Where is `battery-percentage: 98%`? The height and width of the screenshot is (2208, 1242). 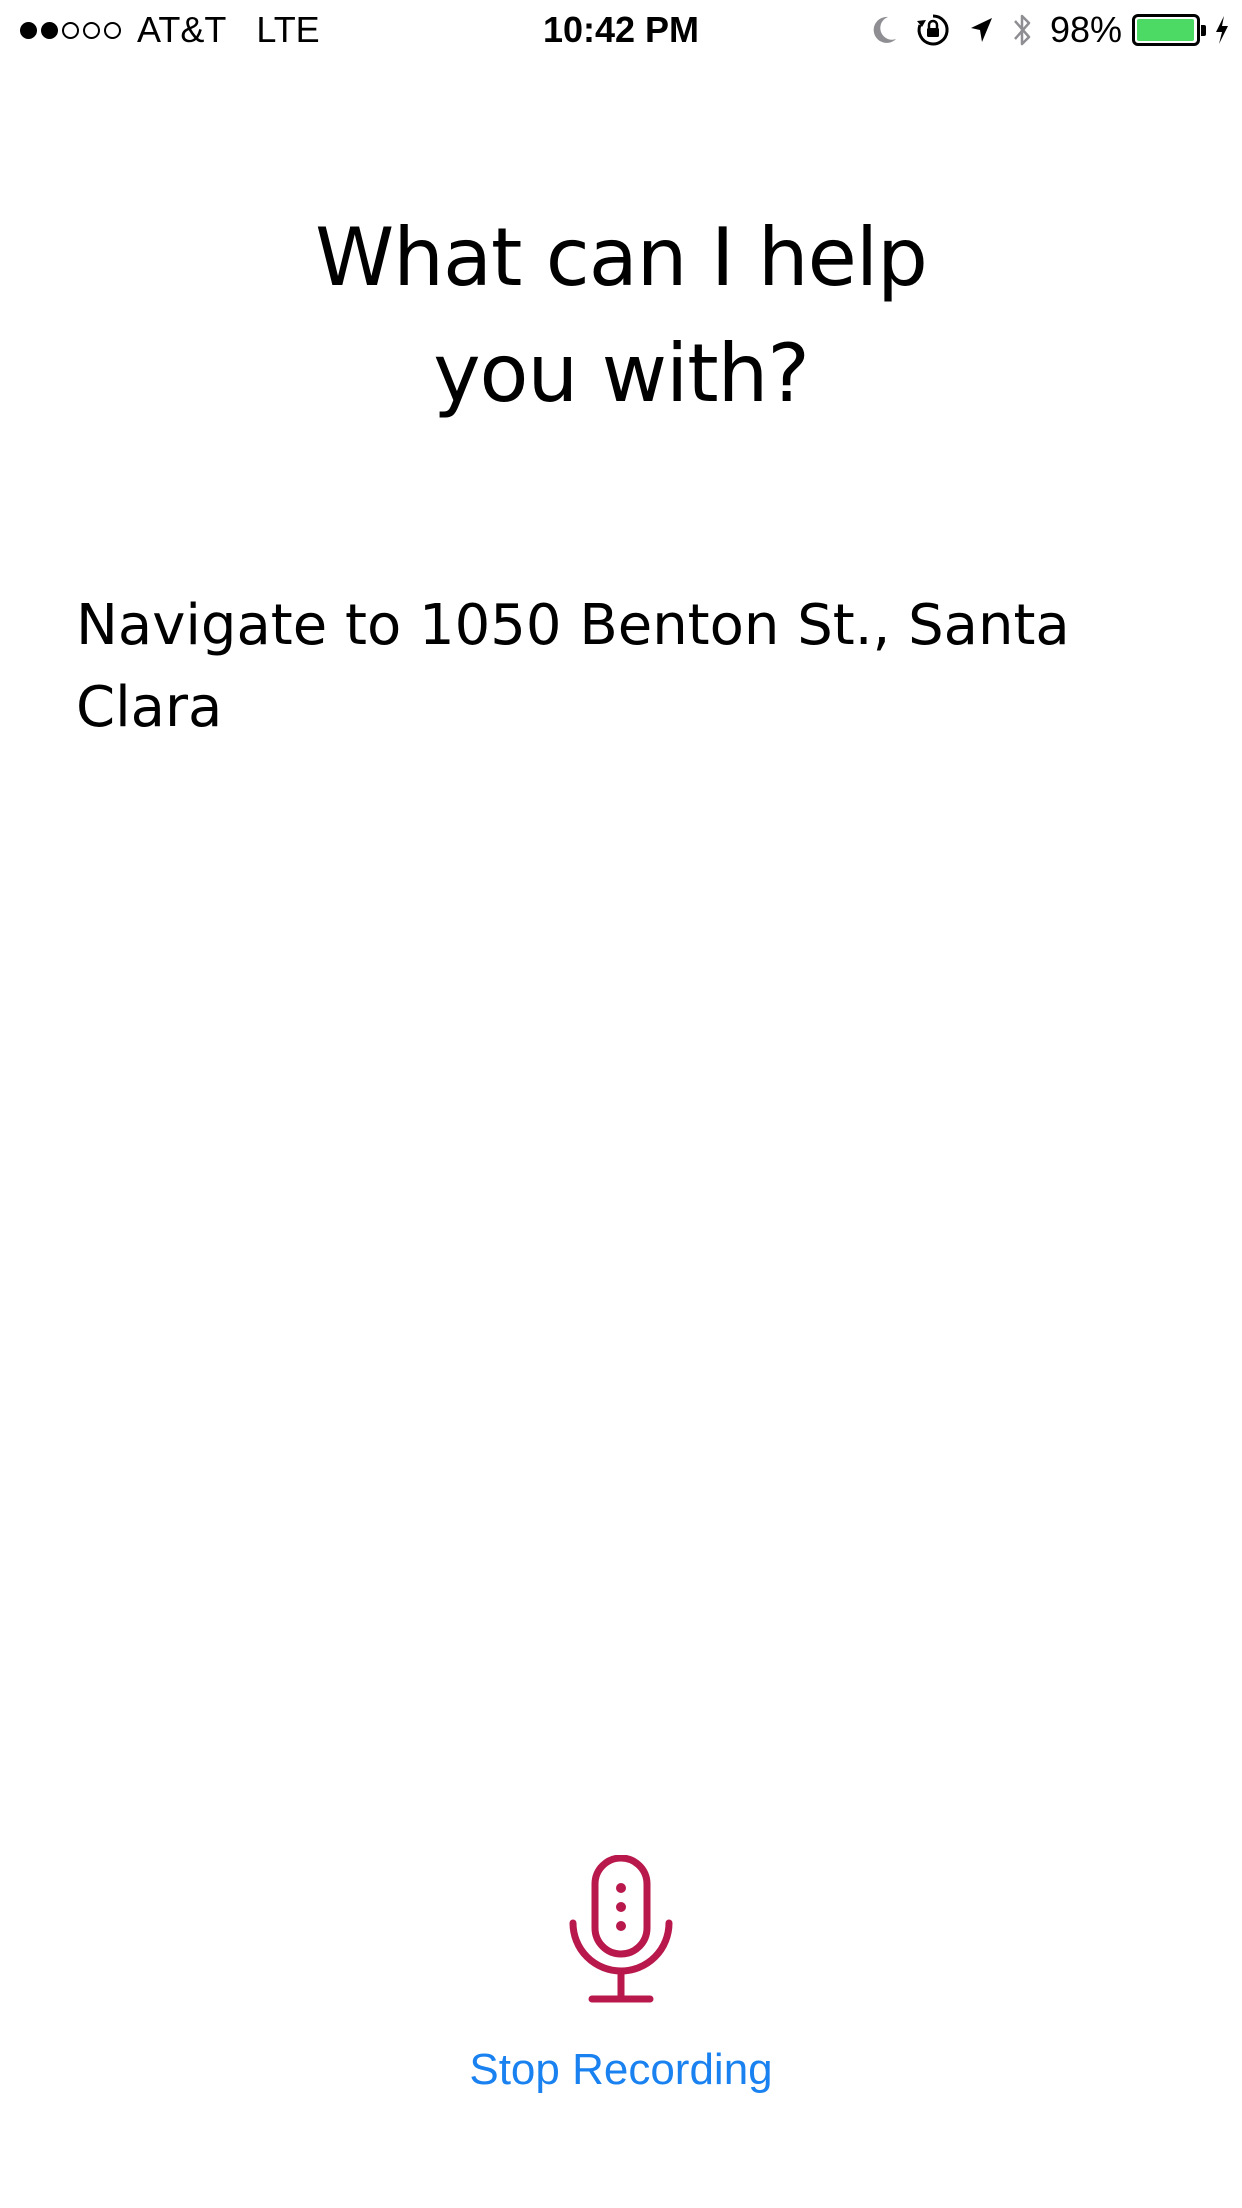 battery-percentage: 98% is located at coordinates (1085, 29).